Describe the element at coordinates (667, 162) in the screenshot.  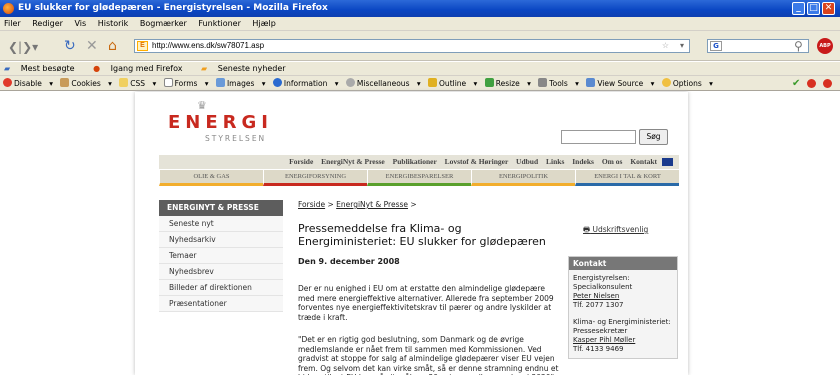
I see `english-flag-icon` at that location.